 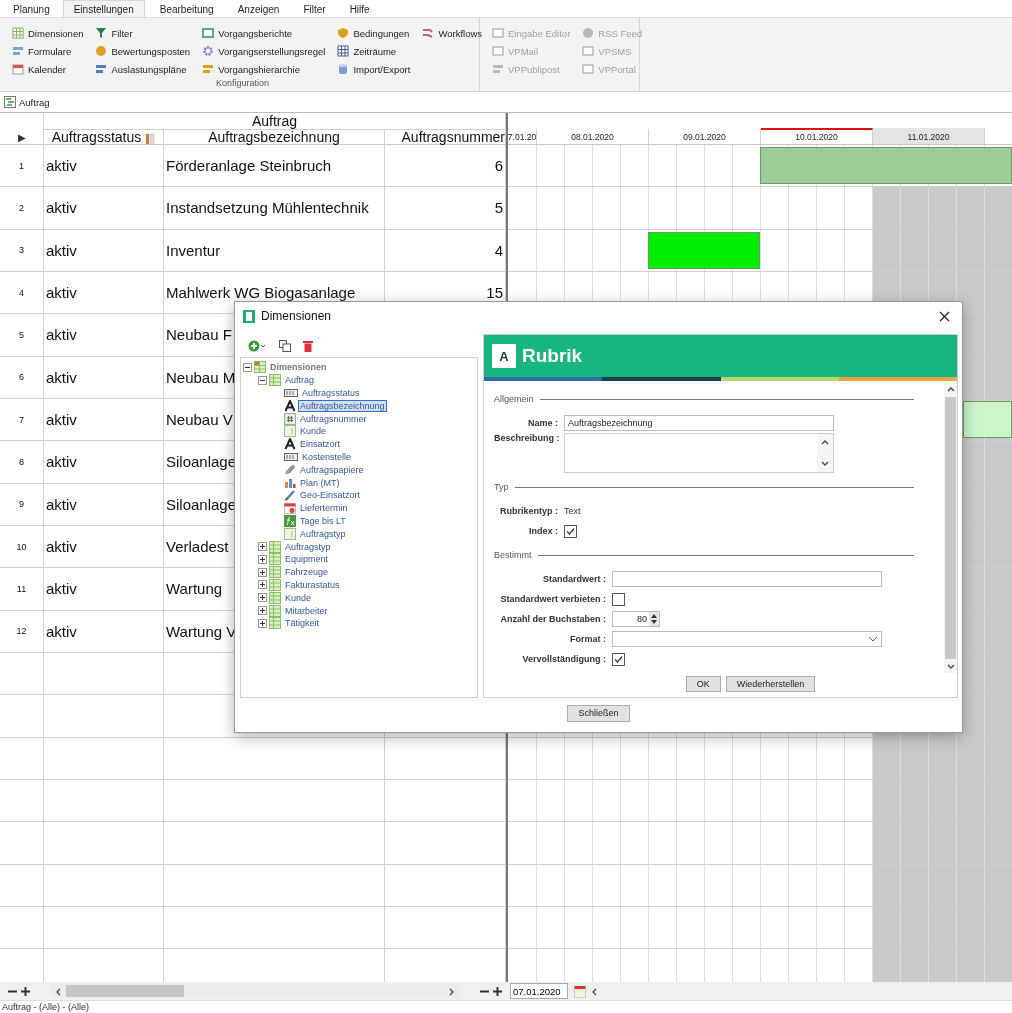 I want to click on close-icon, so click(x=944, y=316).